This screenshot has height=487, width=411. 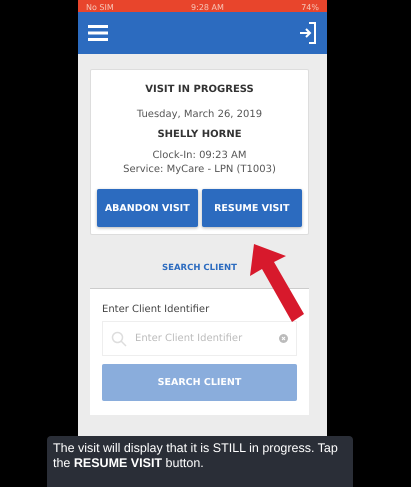 What do you see at coordinates (207, 8) in the screenshot?
I see `status-time: 9:28 AM` at bounding box center [207, 8].